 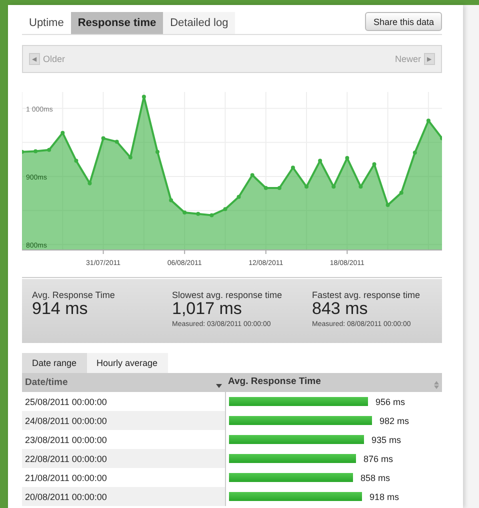 What do you see at coordinates (391, 401) in the screenshot?
I see `table-cell: 956 ms` at bounding box center [391, 401].